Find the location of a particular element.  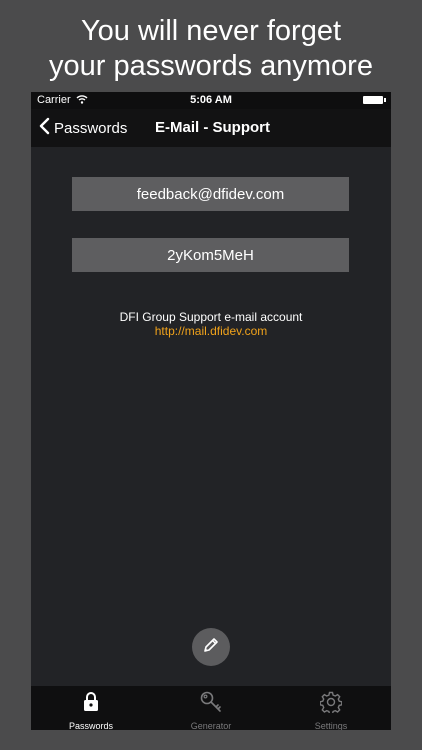

tab-label-passwords: Passwords is located at coordinates (90, 725).